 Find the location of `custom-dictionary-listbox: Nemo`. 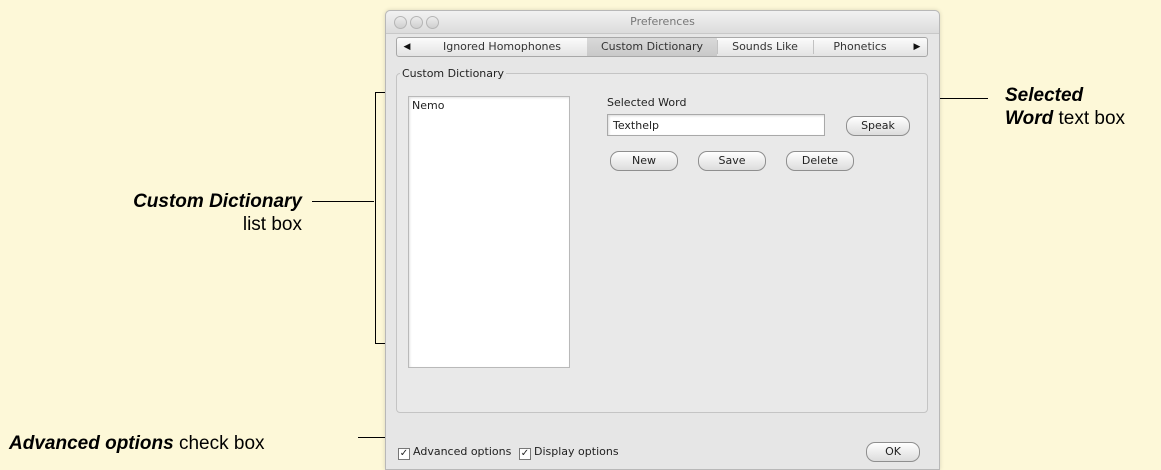

custom-dictionary-listbox: Nemo is located at coordinates (489, 232).